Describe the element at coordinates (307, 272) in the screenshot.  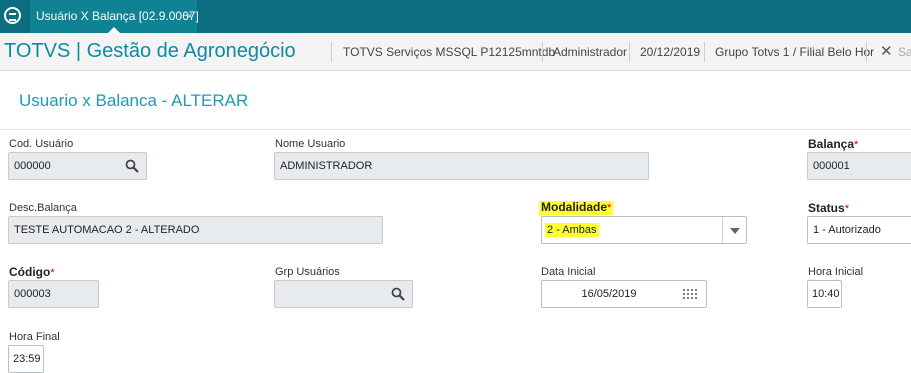
I see `grp-usuarios-label: Grp Usuários` at that location.